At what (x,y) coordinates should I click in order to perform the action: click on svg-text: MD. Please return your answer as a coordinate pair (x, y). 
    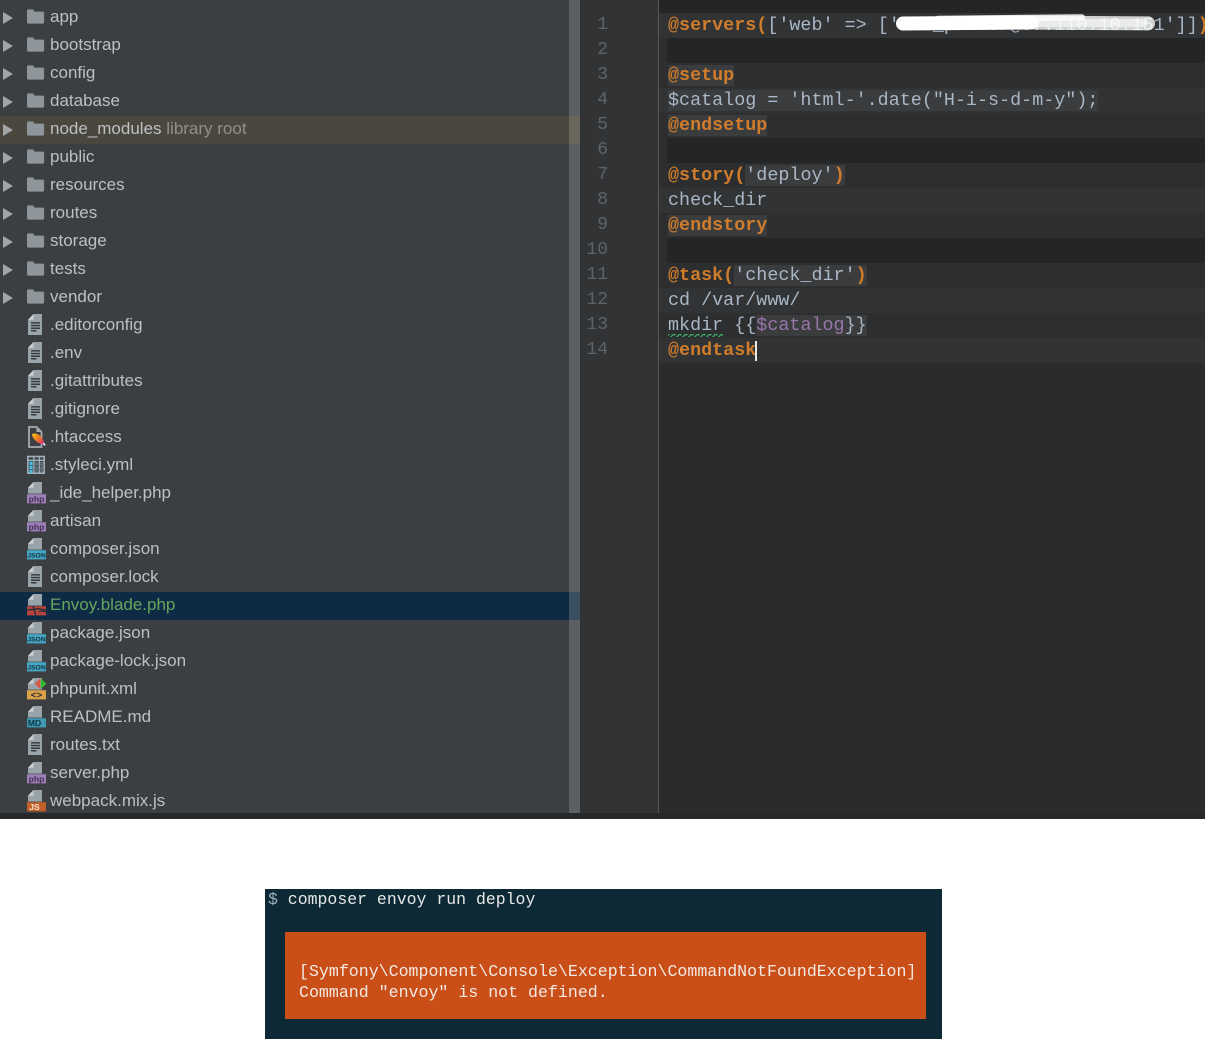
    Looking at the image, I should click on (34, 723).